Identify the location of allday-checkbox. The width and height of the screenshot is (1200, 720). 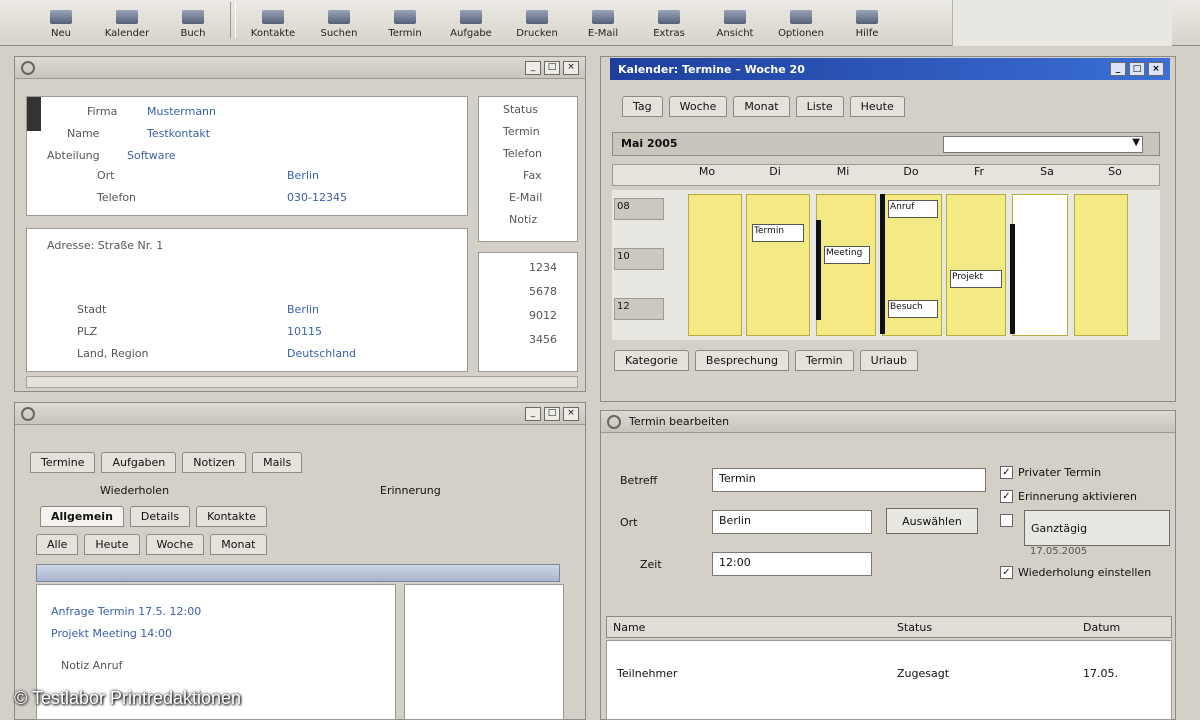
(1006, 520).